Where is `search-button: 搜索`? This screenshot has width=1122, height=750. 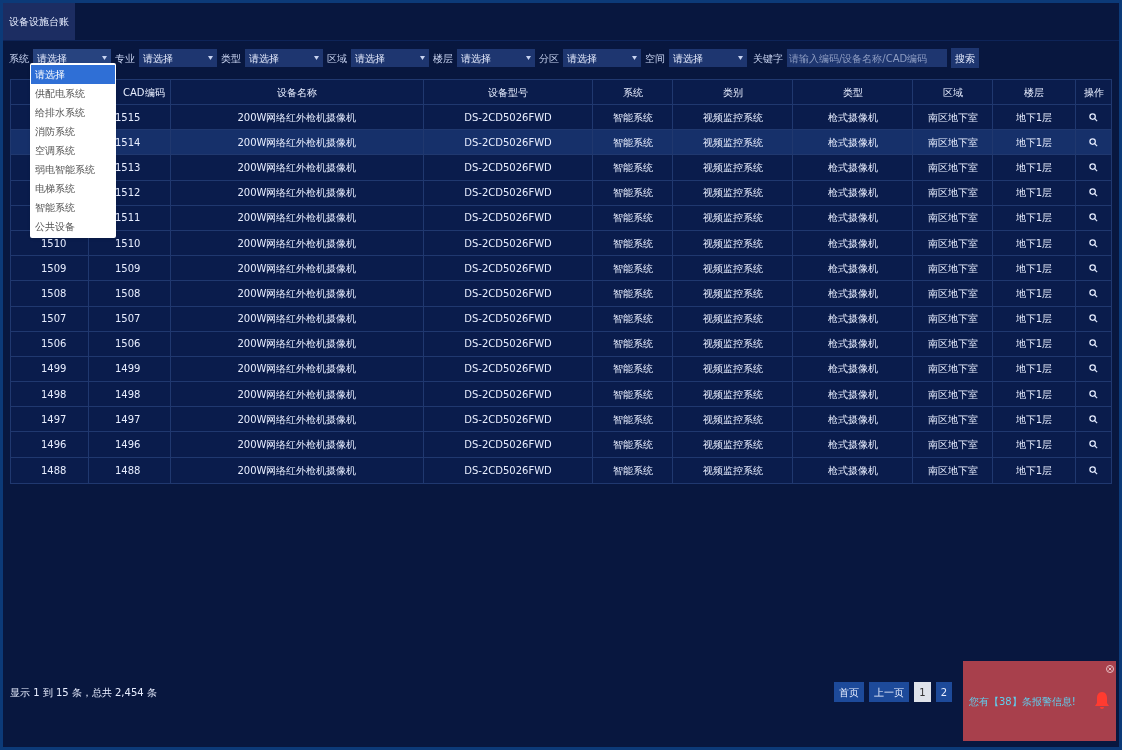
search-button: 搜索 is located at coordinates (965, 58).